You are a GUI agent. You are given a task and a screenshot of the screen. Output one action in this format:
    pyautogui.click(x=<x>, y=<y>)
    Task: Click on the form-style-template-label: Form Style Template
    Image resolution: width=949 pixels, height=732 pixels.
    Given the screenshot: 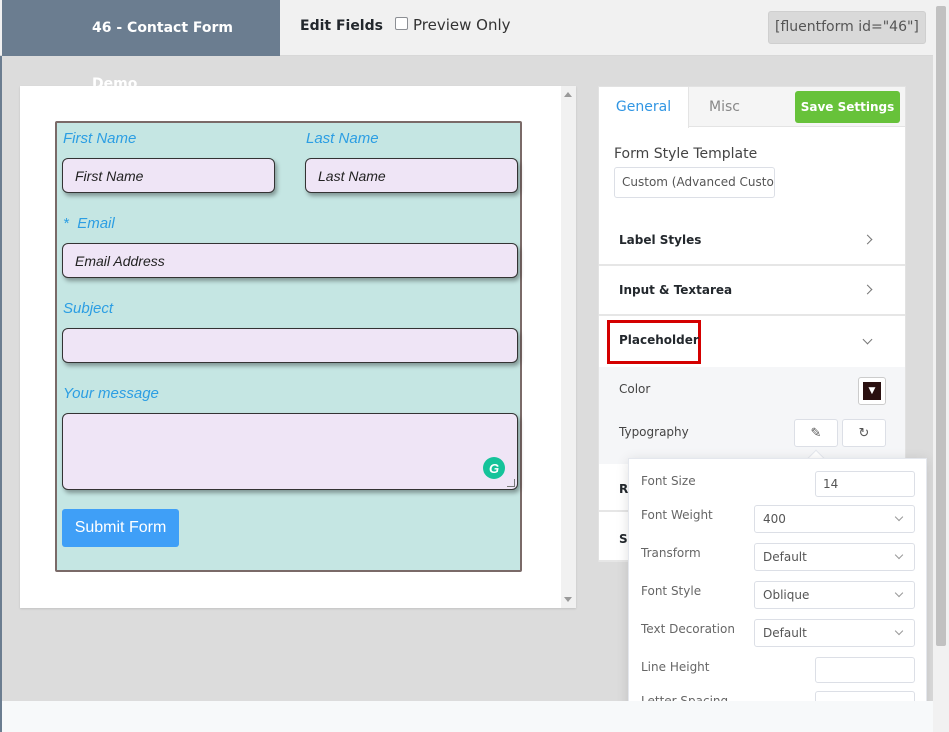 What is the action you would take?
    pyautogui.click(x=686, y=154)
    